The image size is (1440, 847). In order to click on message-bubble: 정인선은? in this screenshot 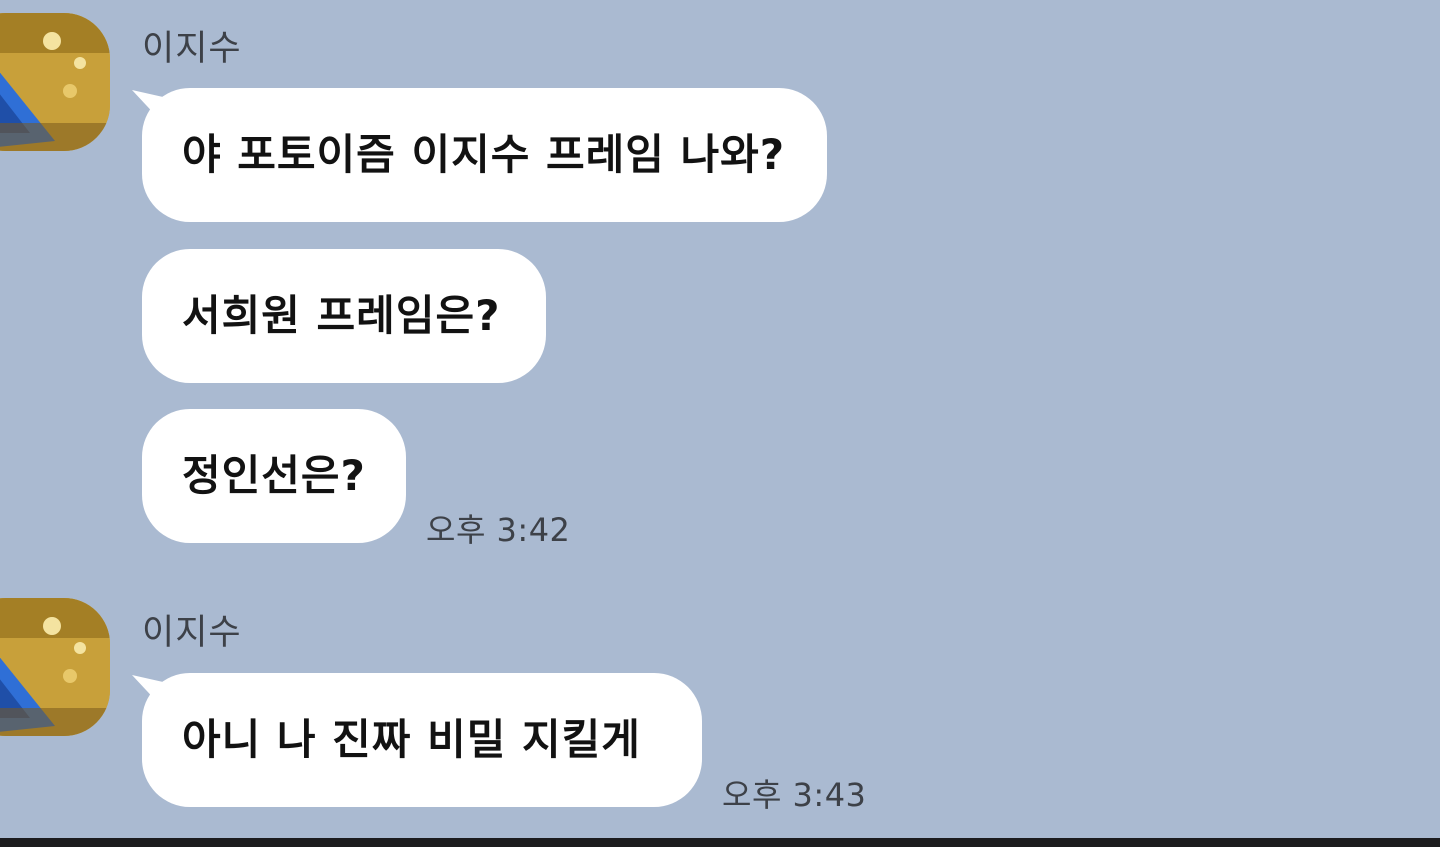, I will do `click(274, 476)`.